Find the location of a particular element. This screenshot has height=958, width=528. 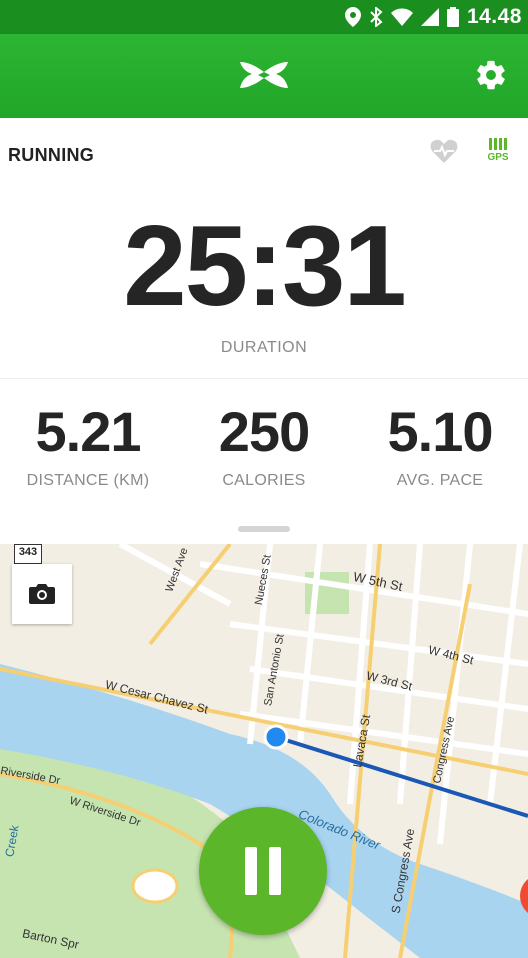

gps-label: GPS is located at coordinates (498, 157).